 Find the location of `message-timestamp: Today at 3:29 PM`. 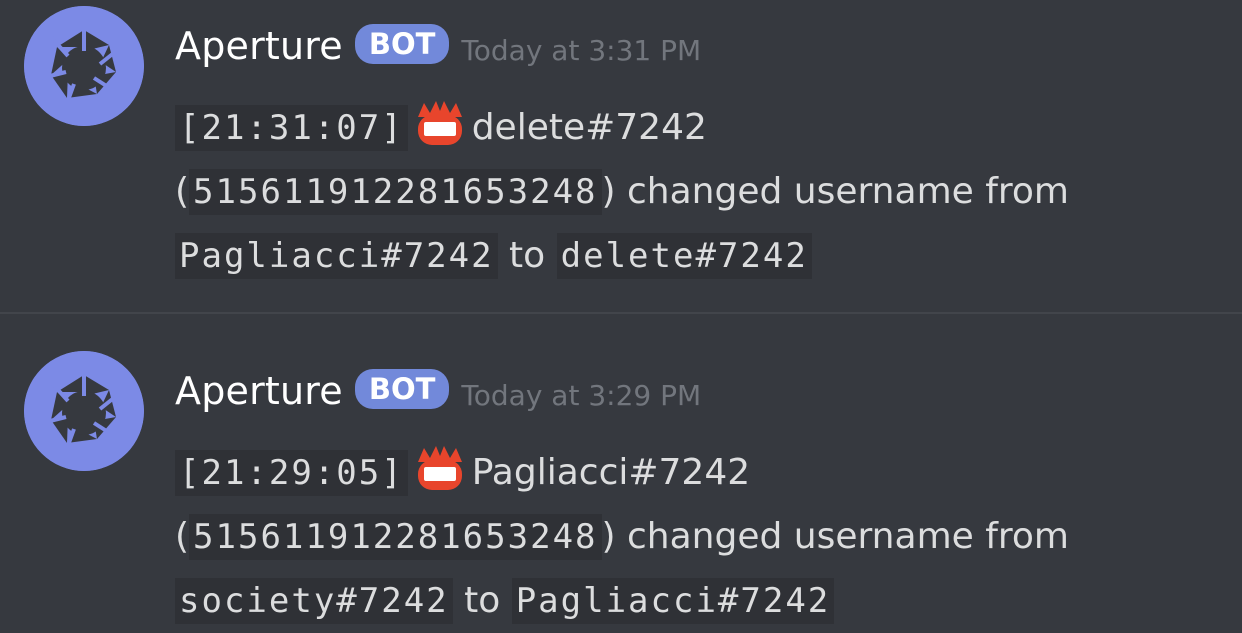

message-timestamp: Today at 3:29 PM is located at coordinates (581, 395).